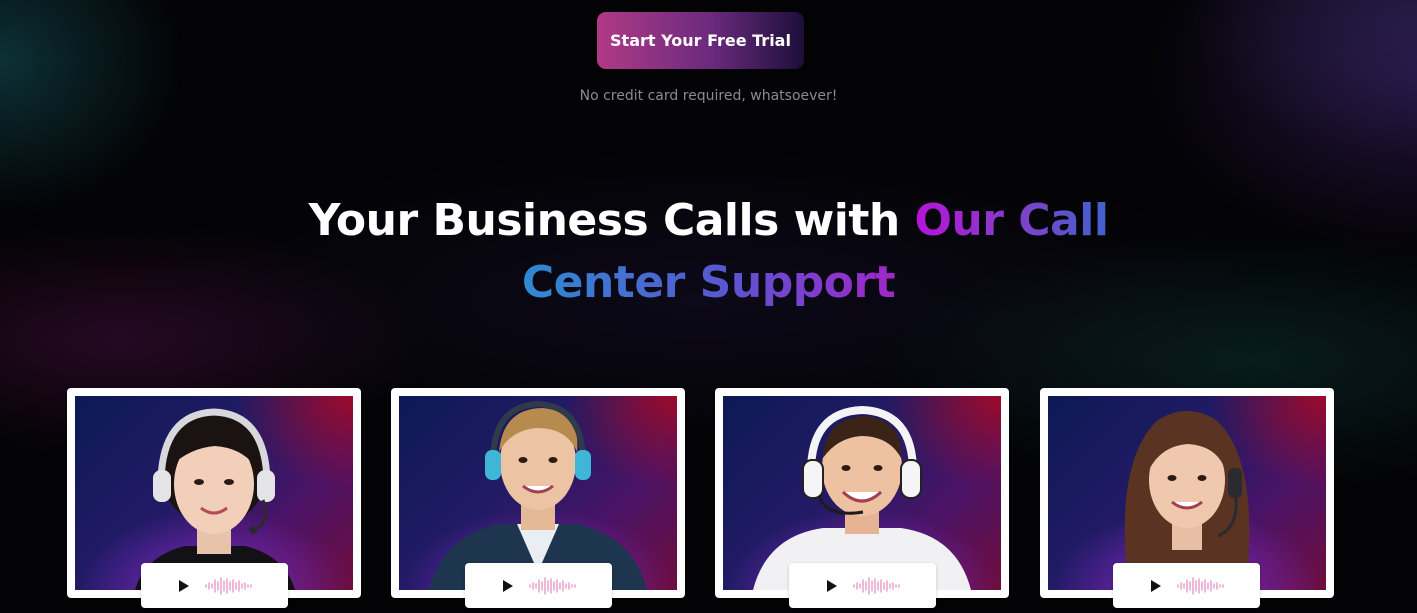 The width and height of the screenshot is (1417, 613). I want to click on headline-part1: Your Business Calls with, so click(611, 220).